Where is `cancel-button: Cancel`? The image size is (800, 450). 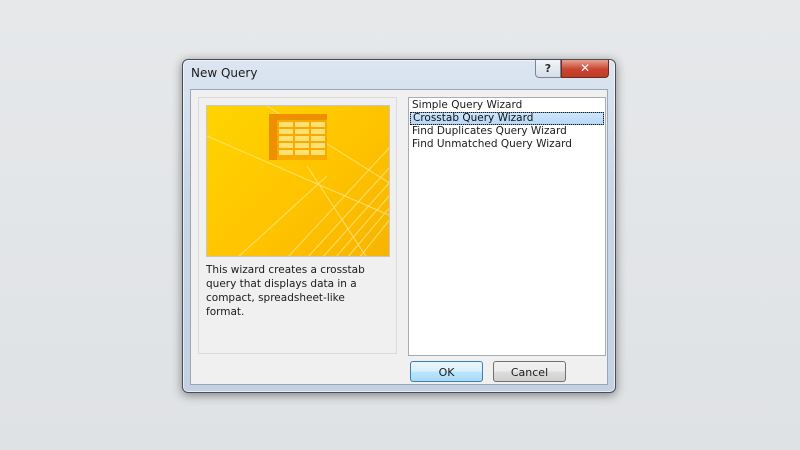 cancel-button: Cancel is located at coordinates (529, 371).